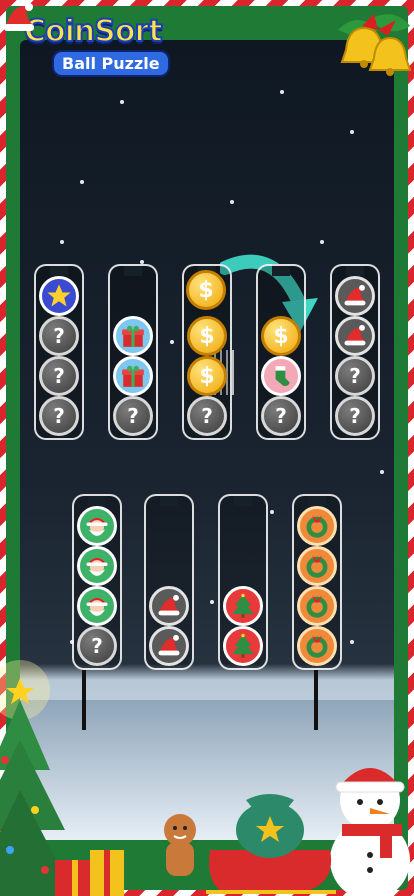 This screenshot has height=896, width=414. I want to click on bottom-tube-1: ?, so click(97, 582).